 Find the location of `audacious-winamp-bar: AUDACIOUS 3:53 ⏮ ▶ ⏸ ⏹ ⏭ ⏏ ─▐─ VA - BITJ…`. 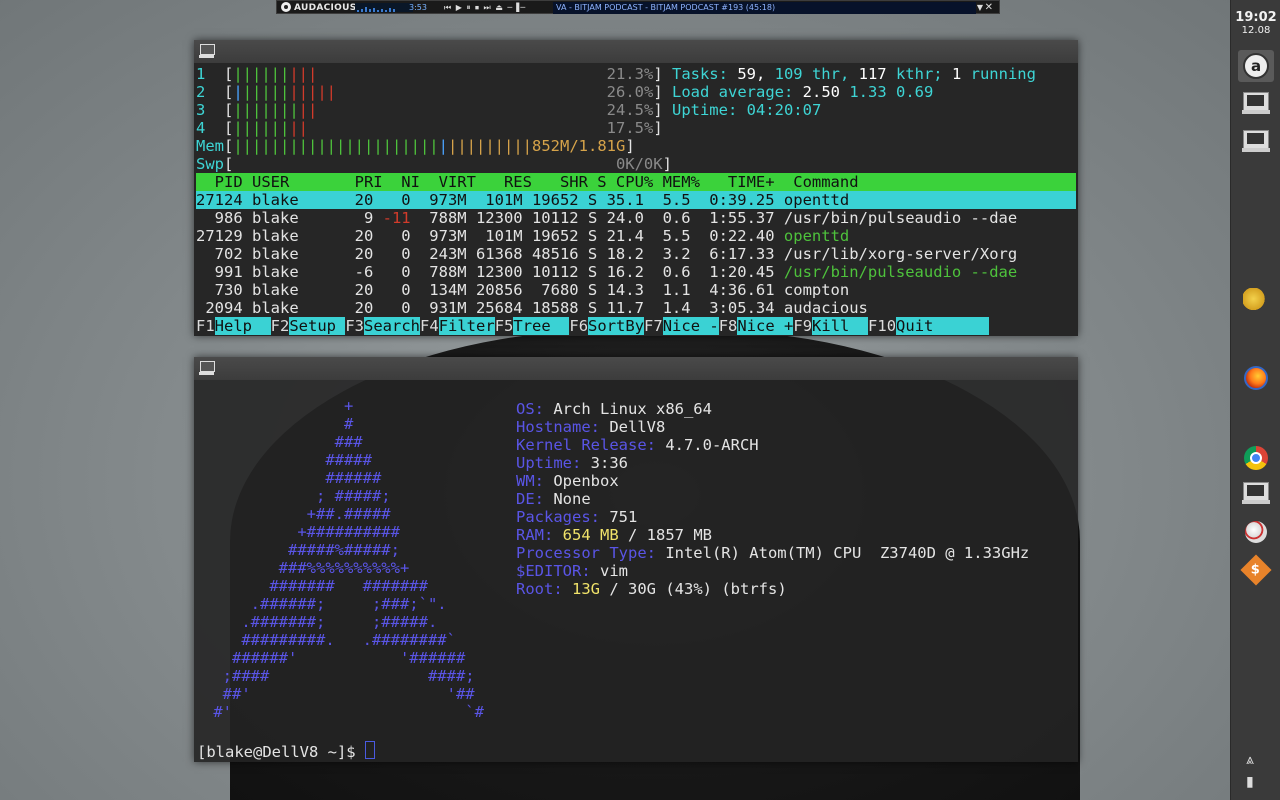

audacious-winamp-bar: AUDACIOUS 3:53 ⏮ ▶ ⏸ ⏹ ⏭ ⏏ ─▐─ VA - BITJ… is located at coordinates (638, 7).